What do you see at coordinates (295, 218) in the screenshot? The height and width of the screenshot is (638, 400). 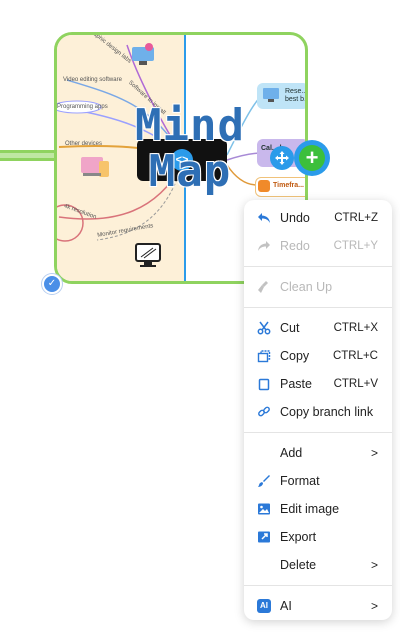 I see `menu-undo-label: Undo` at bounding box center [295, 218].